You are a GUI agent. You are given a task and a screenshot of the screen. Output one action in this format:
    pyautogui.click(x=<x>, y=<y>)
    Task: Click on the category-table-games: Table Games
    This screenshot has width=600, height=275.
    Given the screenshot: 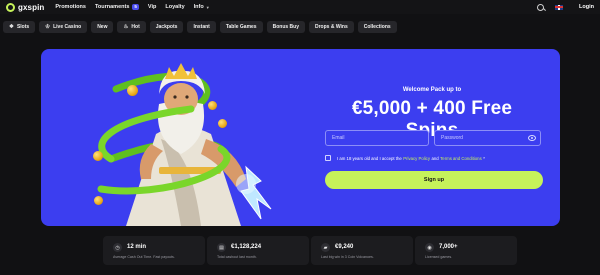 What is the action you would take?
    pyautogui.click(x=241, y=27)
    